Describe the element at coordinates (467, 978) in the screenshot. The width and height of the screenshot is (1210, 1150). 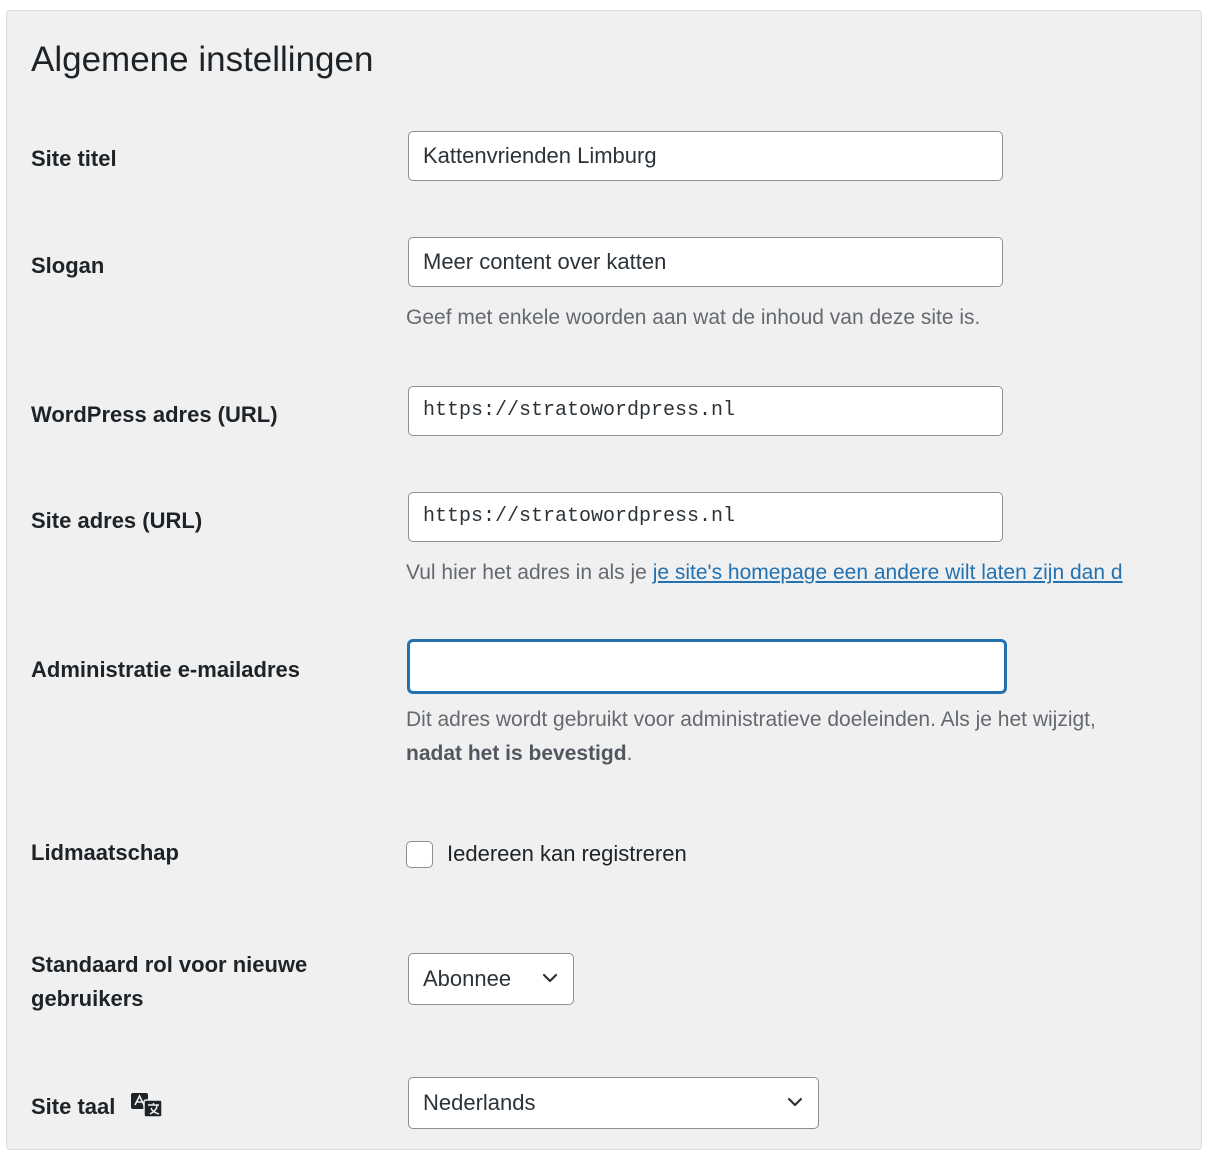
I see `default-role-selected: Abonnee` at that location.